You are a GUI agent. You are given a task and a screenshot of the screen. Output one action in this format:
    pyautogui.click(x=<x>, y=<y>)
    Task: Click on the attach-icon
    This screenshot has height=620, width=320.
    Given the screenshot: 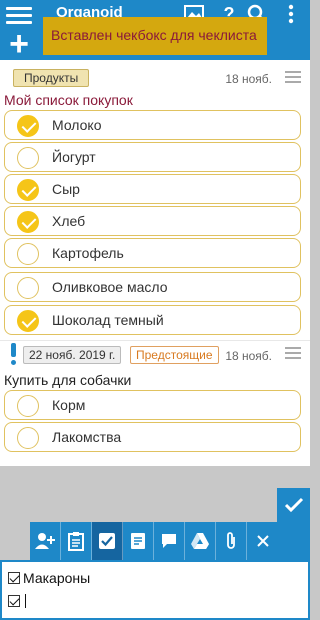 What is the action you would take?
    pyautogui.click(x=231, y=541)
    